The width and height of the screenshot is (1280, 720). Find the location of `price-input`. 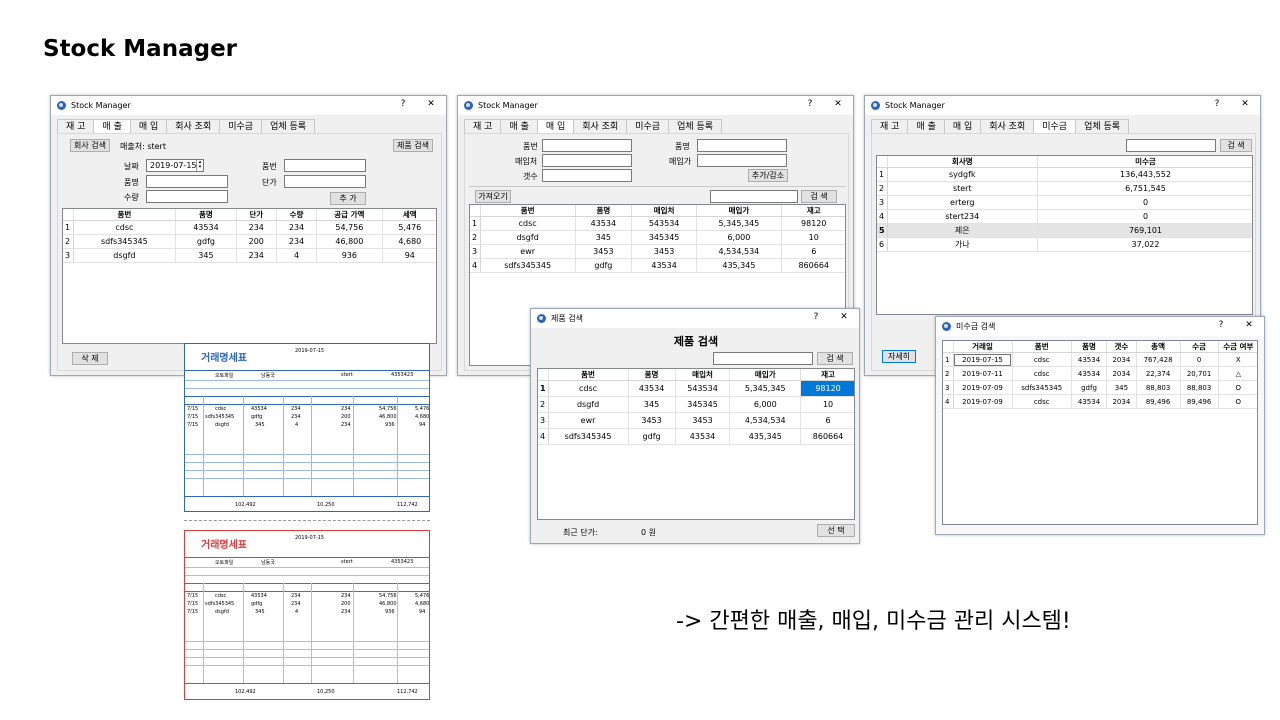

price-input is located at coordinates (325, 181).